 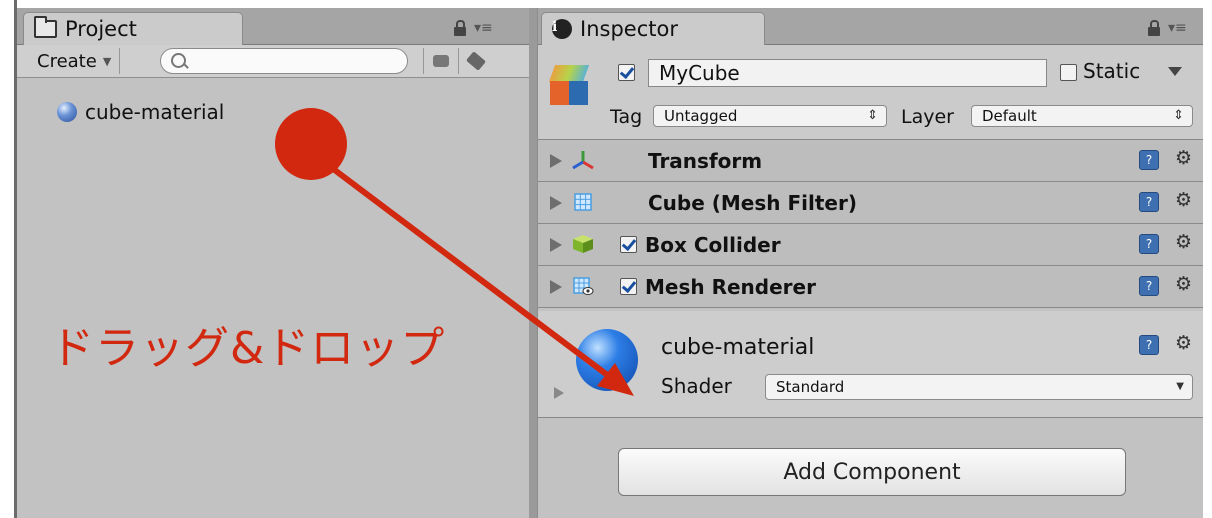 What do you see at coordinates (871, 26) in the screenshot?
I see `inspector-tabbar: i Inspector ▾≡` at bounding box center [871, 26].